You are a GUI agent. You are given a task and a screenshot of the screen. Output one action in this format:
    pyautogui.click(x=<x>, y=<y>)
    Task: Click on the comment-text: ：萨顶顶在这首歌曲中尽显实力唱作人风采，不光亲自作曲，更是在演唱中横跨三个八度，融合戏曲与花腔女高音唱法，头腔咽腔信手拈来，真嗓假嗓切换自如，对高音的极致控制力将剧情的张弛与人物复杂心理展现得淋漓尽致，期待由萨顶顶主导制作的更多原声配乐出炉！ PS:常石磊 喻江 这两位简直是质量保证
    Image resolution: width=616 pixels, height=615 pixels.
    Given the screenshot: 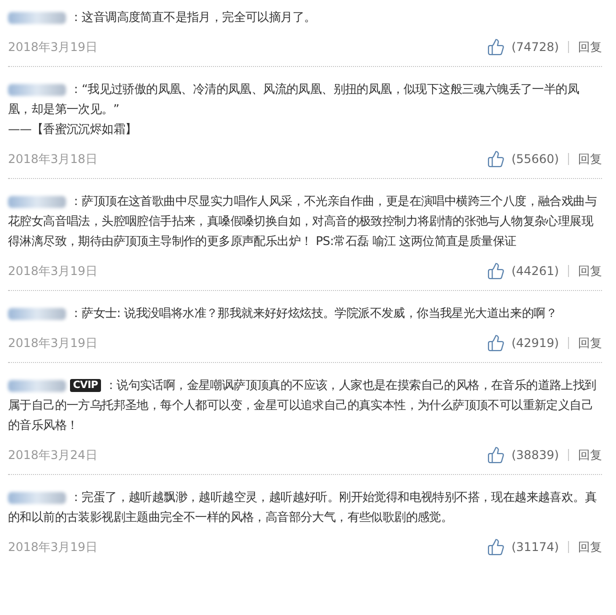 What is the action you would take?
    pyautogui.click(x=303, y=221)
    